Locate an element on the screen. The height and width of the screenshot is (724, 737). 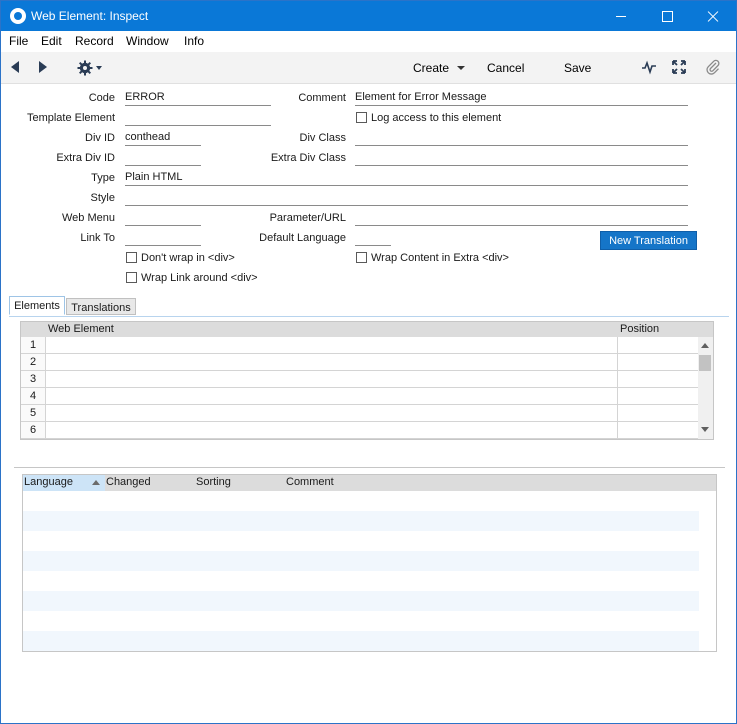
div-class-field is located at coordinates (521, 138).